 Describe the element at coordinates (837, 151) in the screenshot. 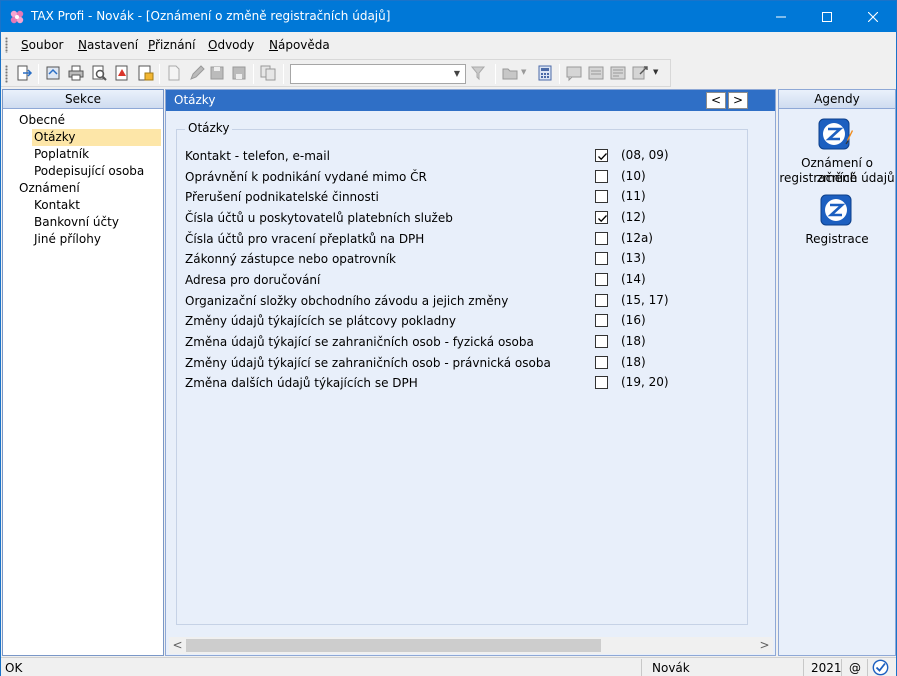

I see `agenda-item-oznameni-zmeny: Oznámení o změně registračních údajů` at that location.